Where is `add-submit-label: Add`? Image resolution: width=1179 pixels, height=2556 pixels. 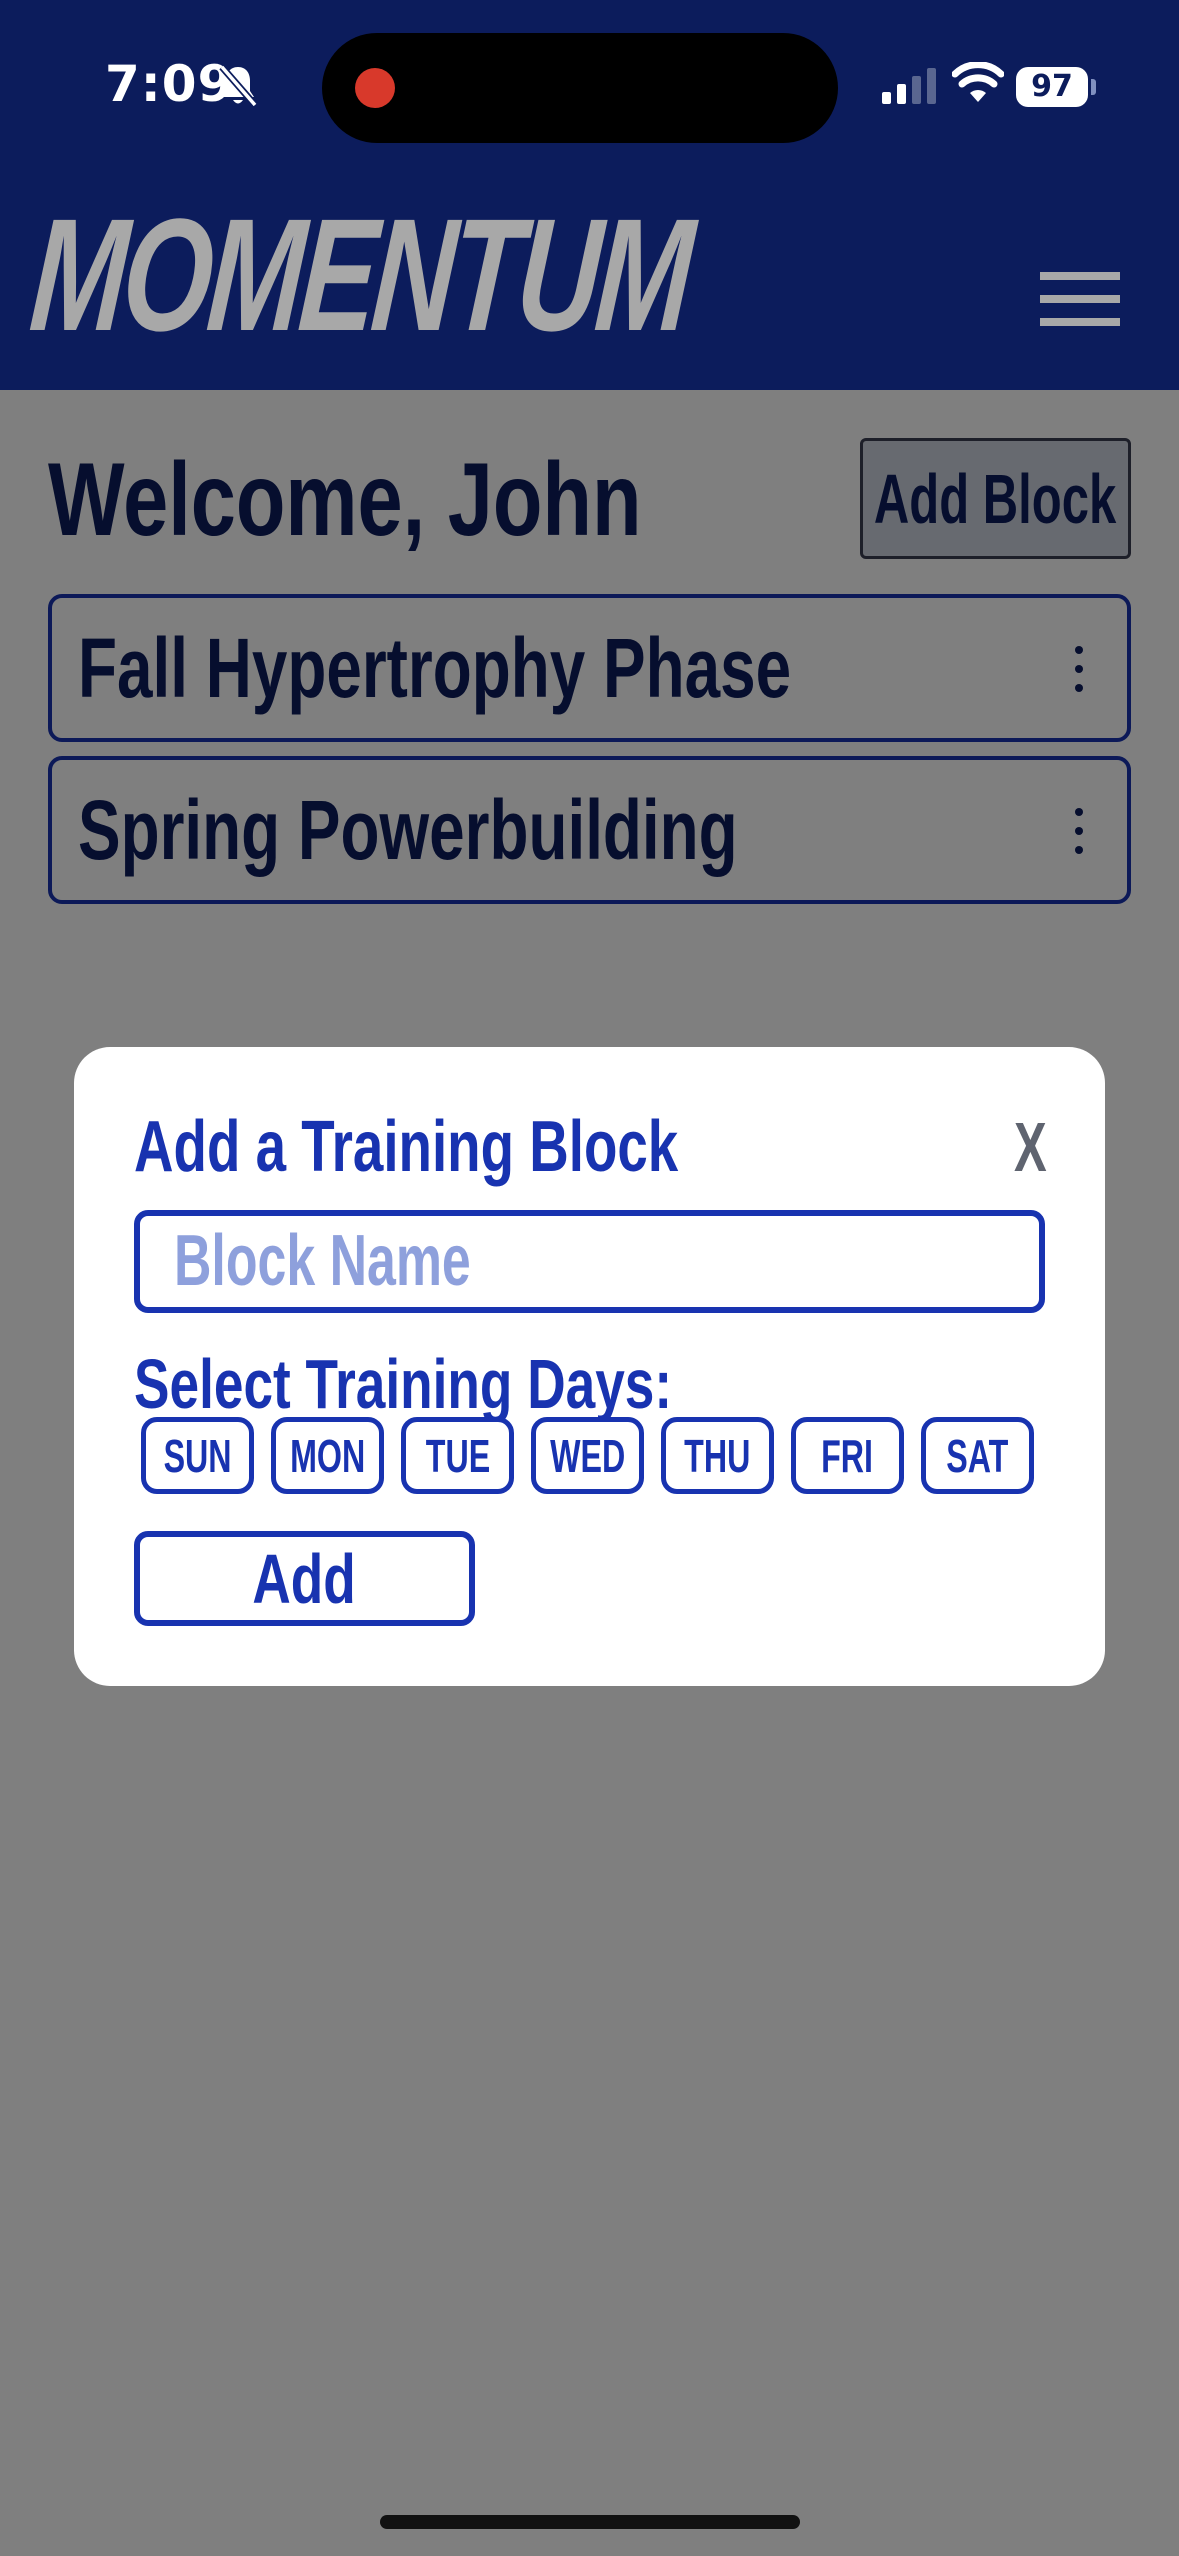 add-submit-label: Add is located at coordinates (304, 1578).